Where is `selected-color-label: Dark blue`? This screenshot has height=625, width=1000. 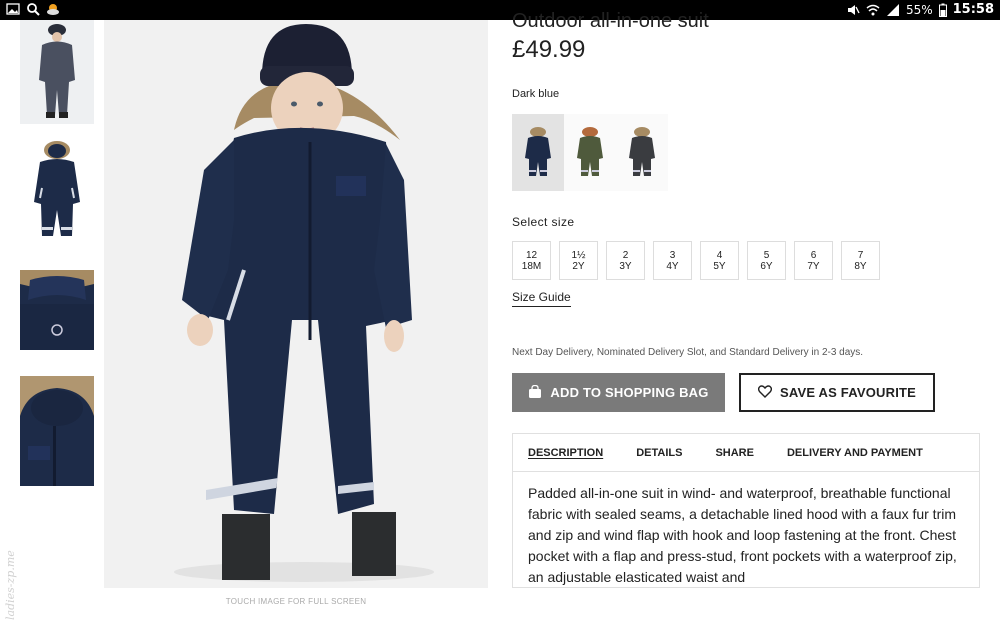 selected-color-label: Dark blue is located at coordinates (536, 94).